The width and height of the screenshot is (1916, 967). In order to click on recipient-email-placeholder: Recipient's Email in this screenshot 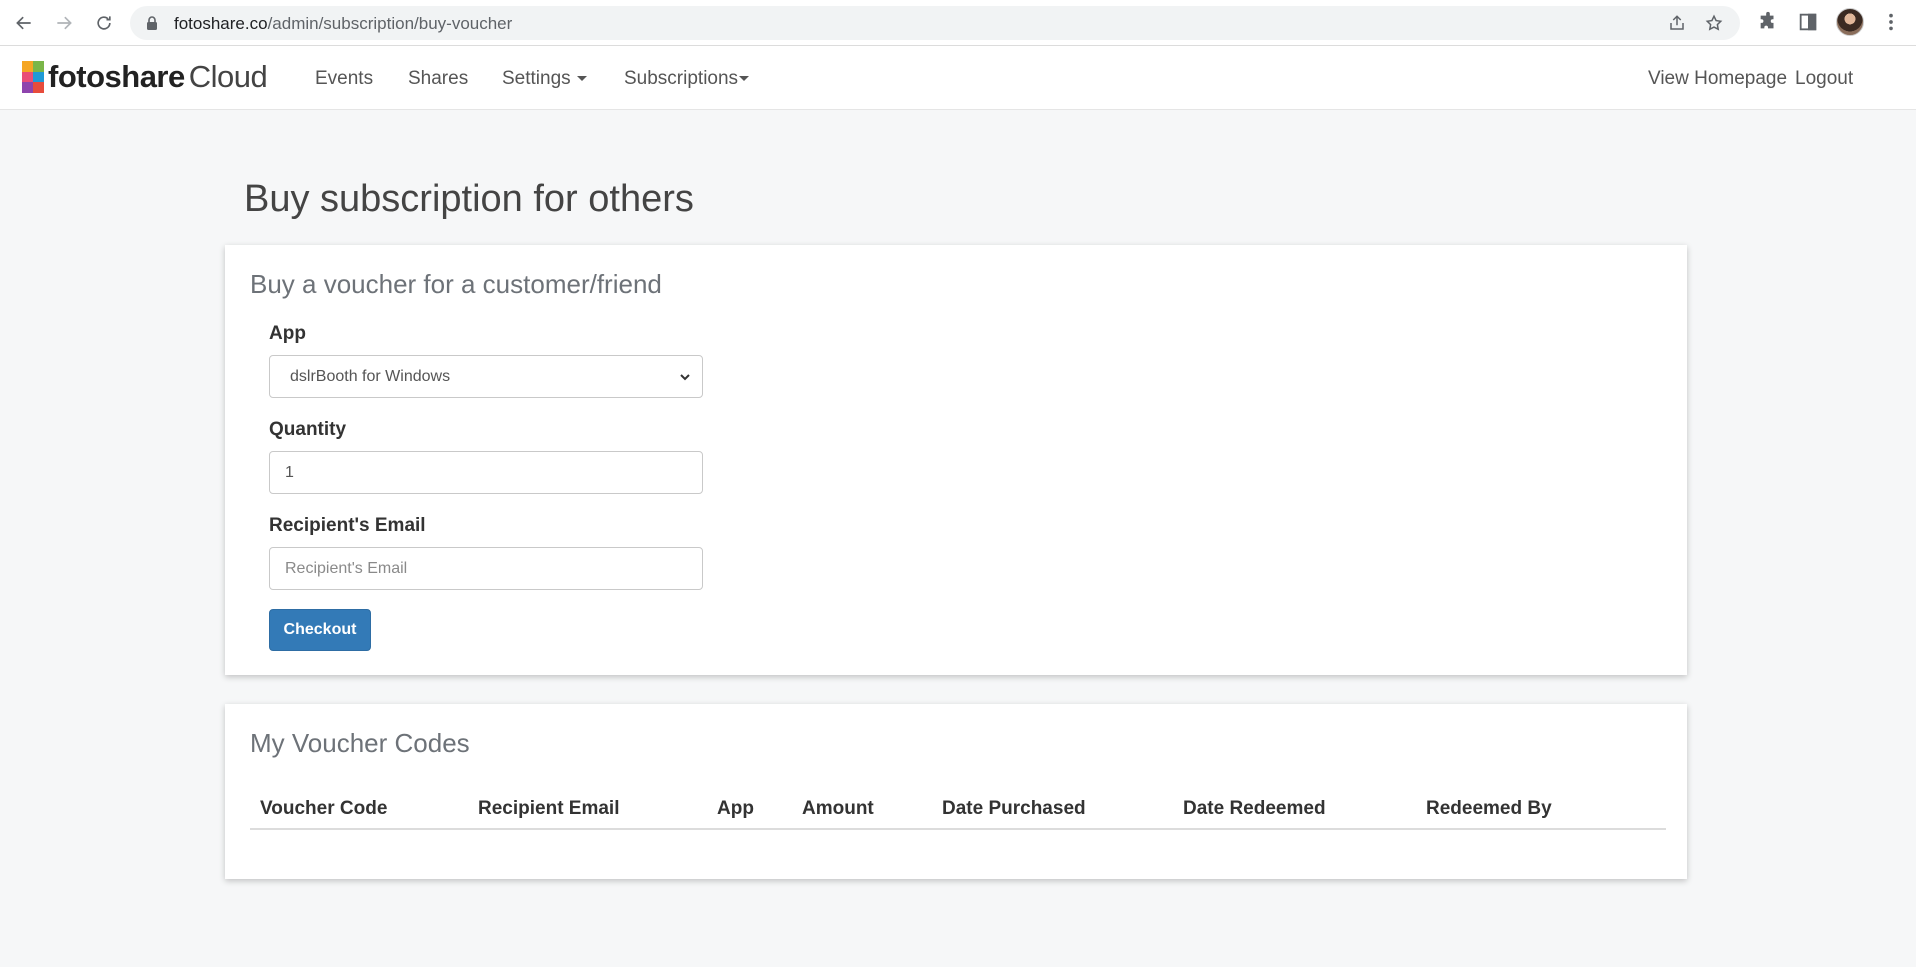, I will do `click(346, 568)`.